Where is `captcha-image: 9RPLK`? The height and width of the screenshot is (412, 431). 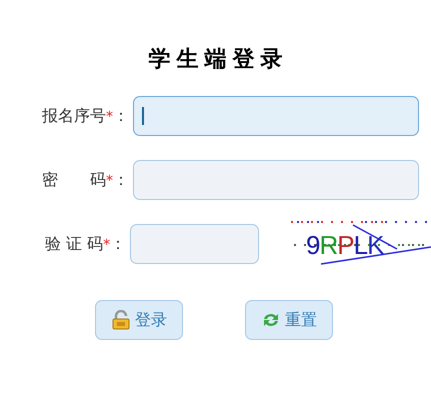
captcha-image: 9RPLK is located at coordinates (361, 244).